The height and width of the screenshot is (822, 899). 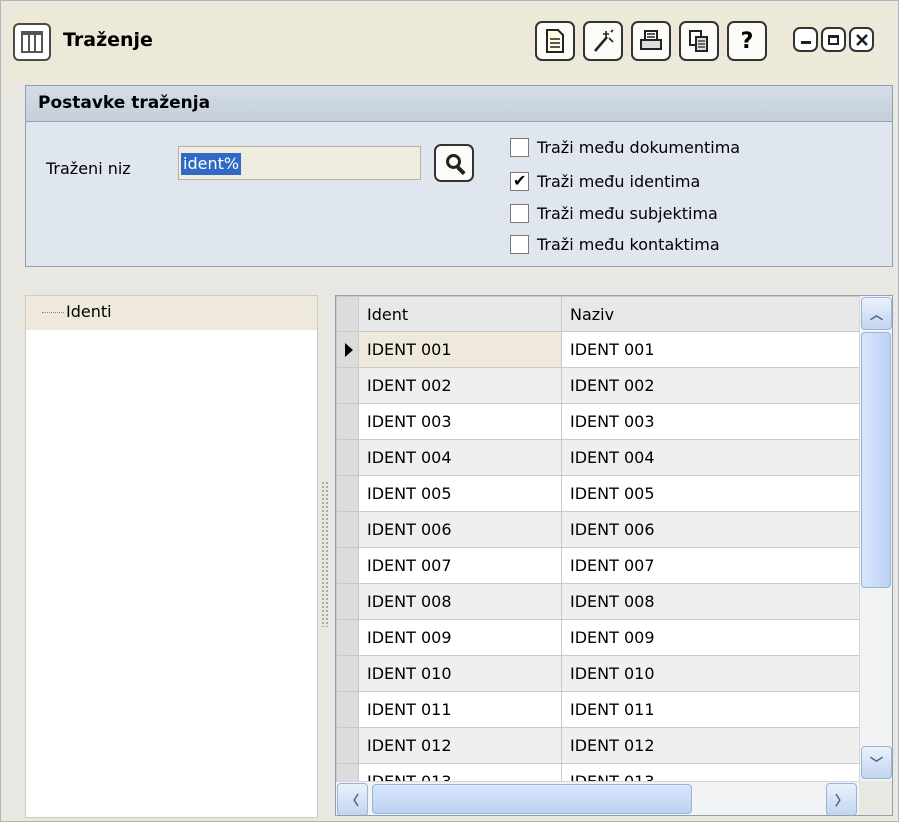 What do you see at coordinates (614, 213) in the screenshot?
I see `checkbox-subjects: Traži među subjektima` at bounding box center [614, 213].